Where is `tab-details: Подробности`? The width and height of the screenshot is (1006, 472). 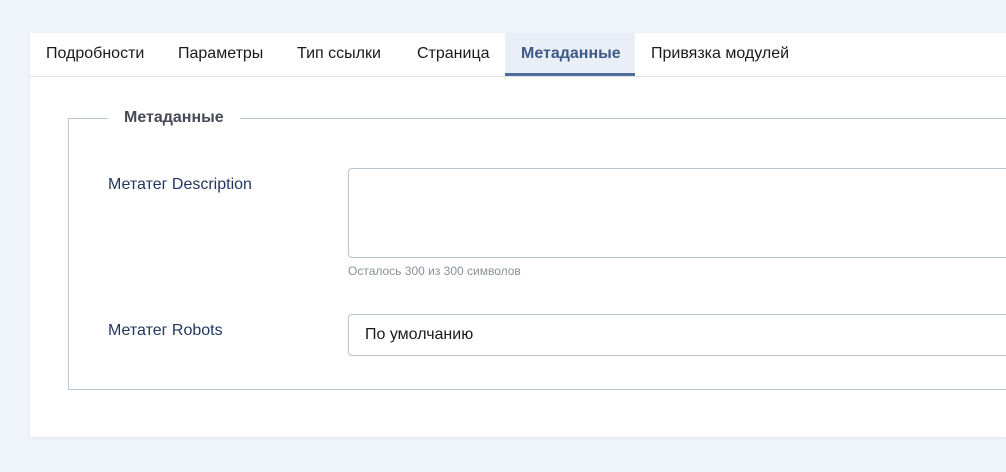
tab-details: Подробности is located at coordinates (95, 54).